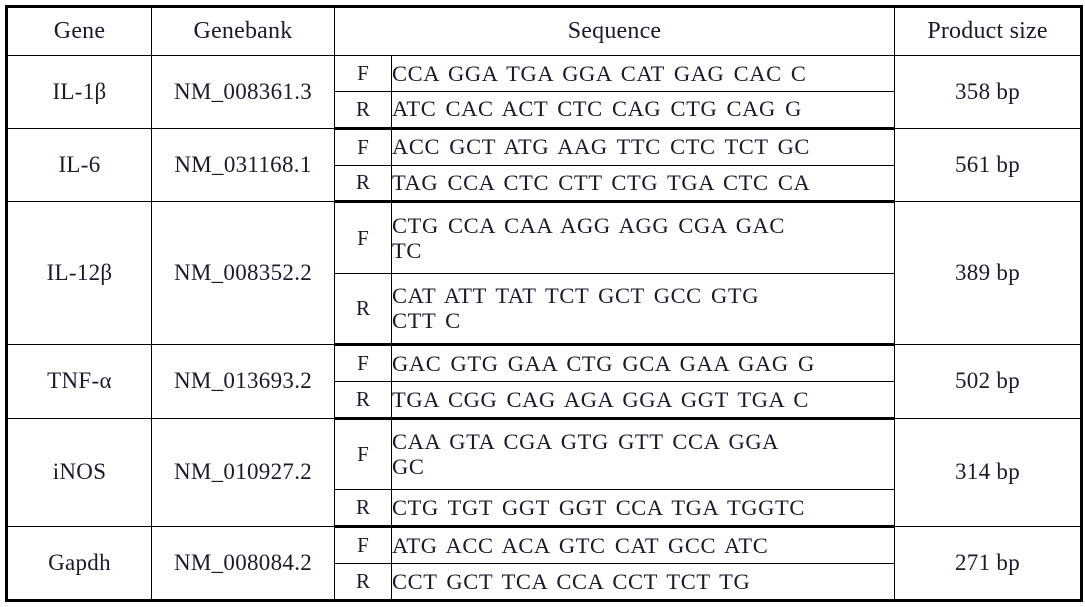 The image size is (1085, 607). What do you see at coordinates (243, 165) in the screenshot?
I see `cell-genebank: NM_031168.1` at bounding box center [243, 165].